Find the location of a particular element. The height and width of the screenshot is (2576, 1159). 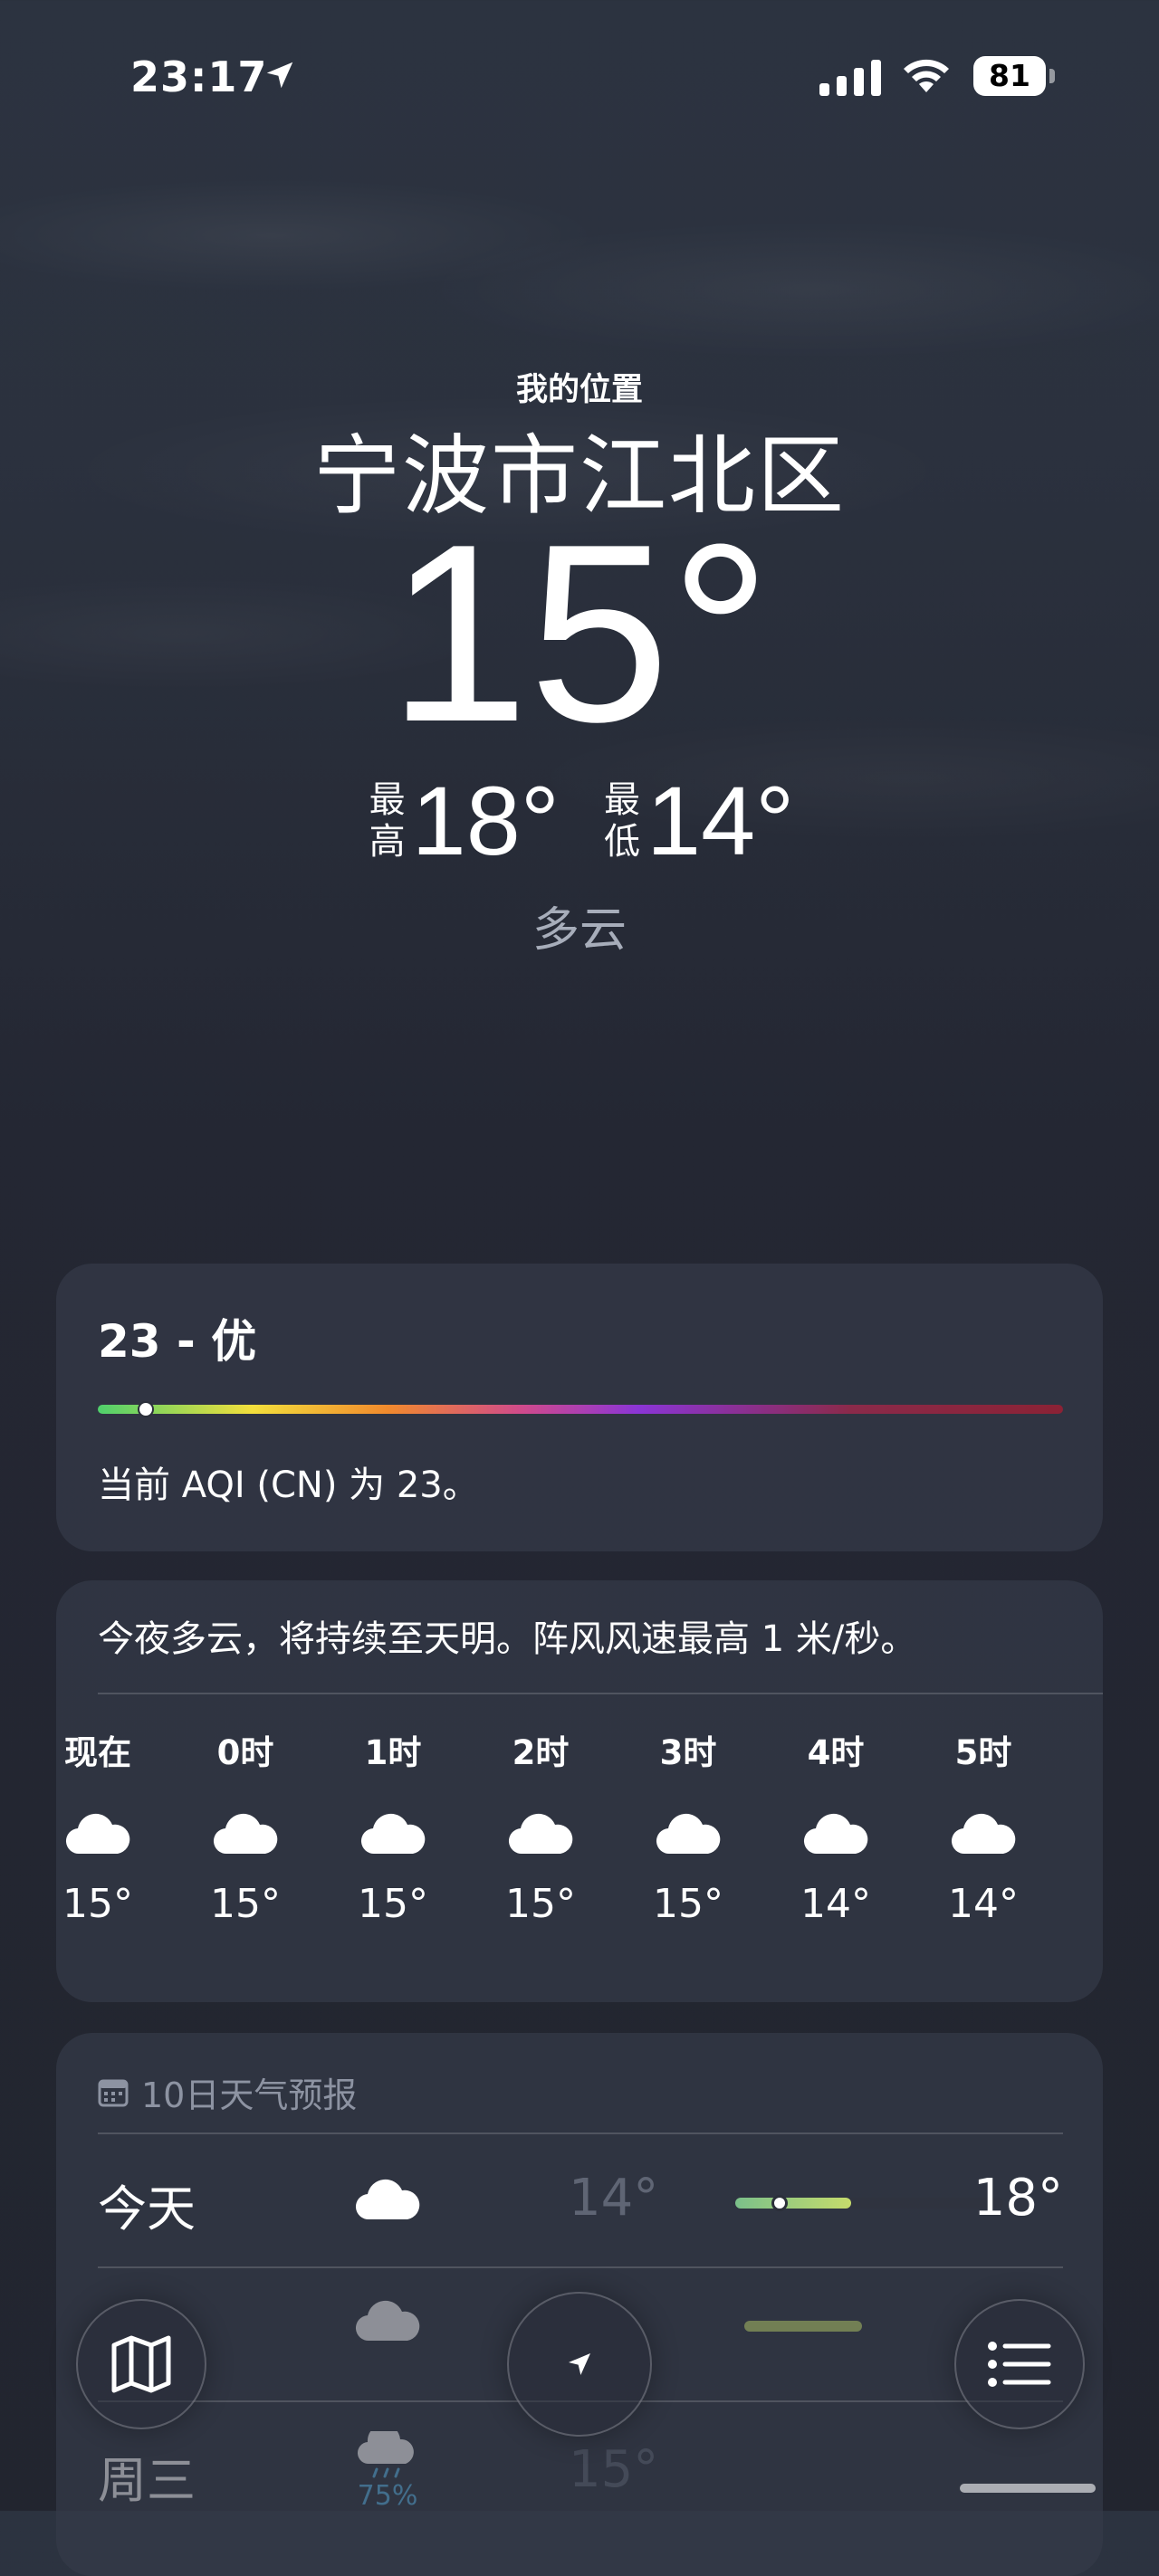

precipitation-chance: 75% is located at coordinates (387, 2496).